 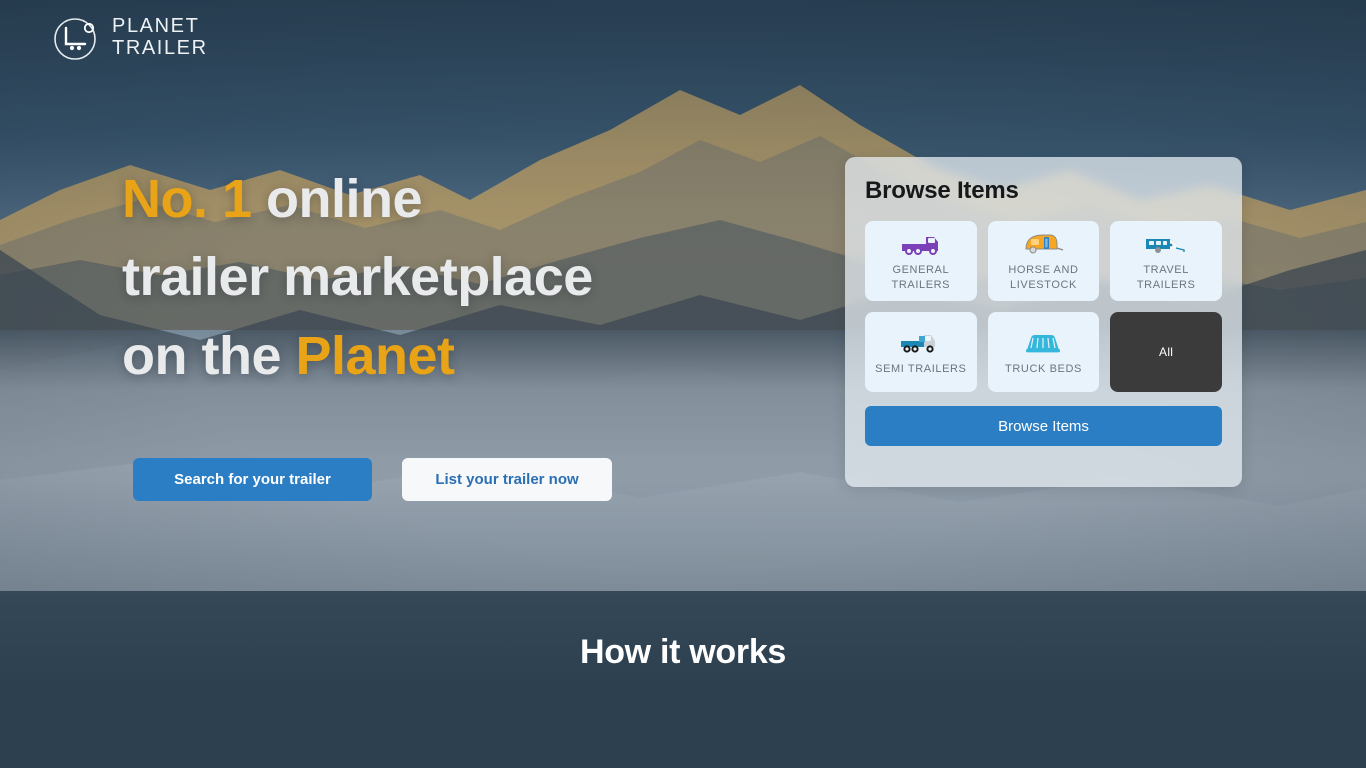 What do you see at coordinates (1043, 368) in the screenshot?
I see `category-label: TRUCK BEDS` at bounding box center [1043, 368].